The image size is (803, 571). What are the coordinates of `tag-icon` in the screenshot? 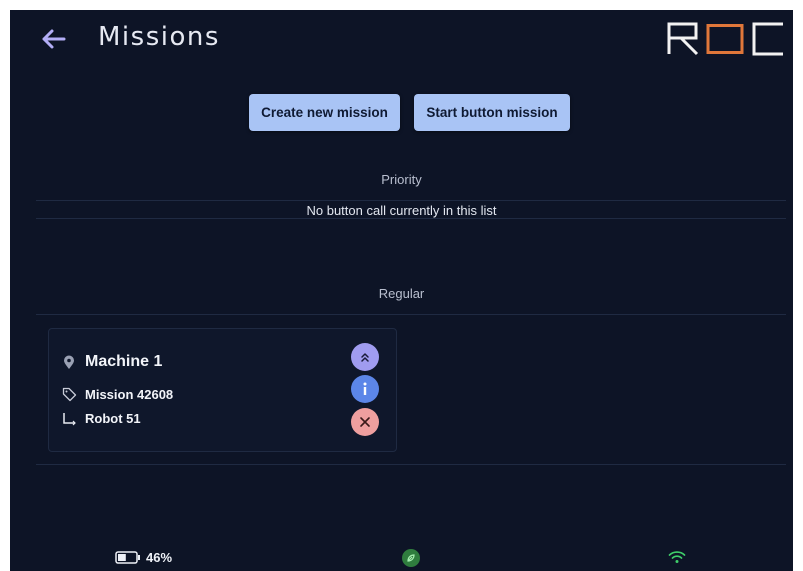 It's located at (69, 394).